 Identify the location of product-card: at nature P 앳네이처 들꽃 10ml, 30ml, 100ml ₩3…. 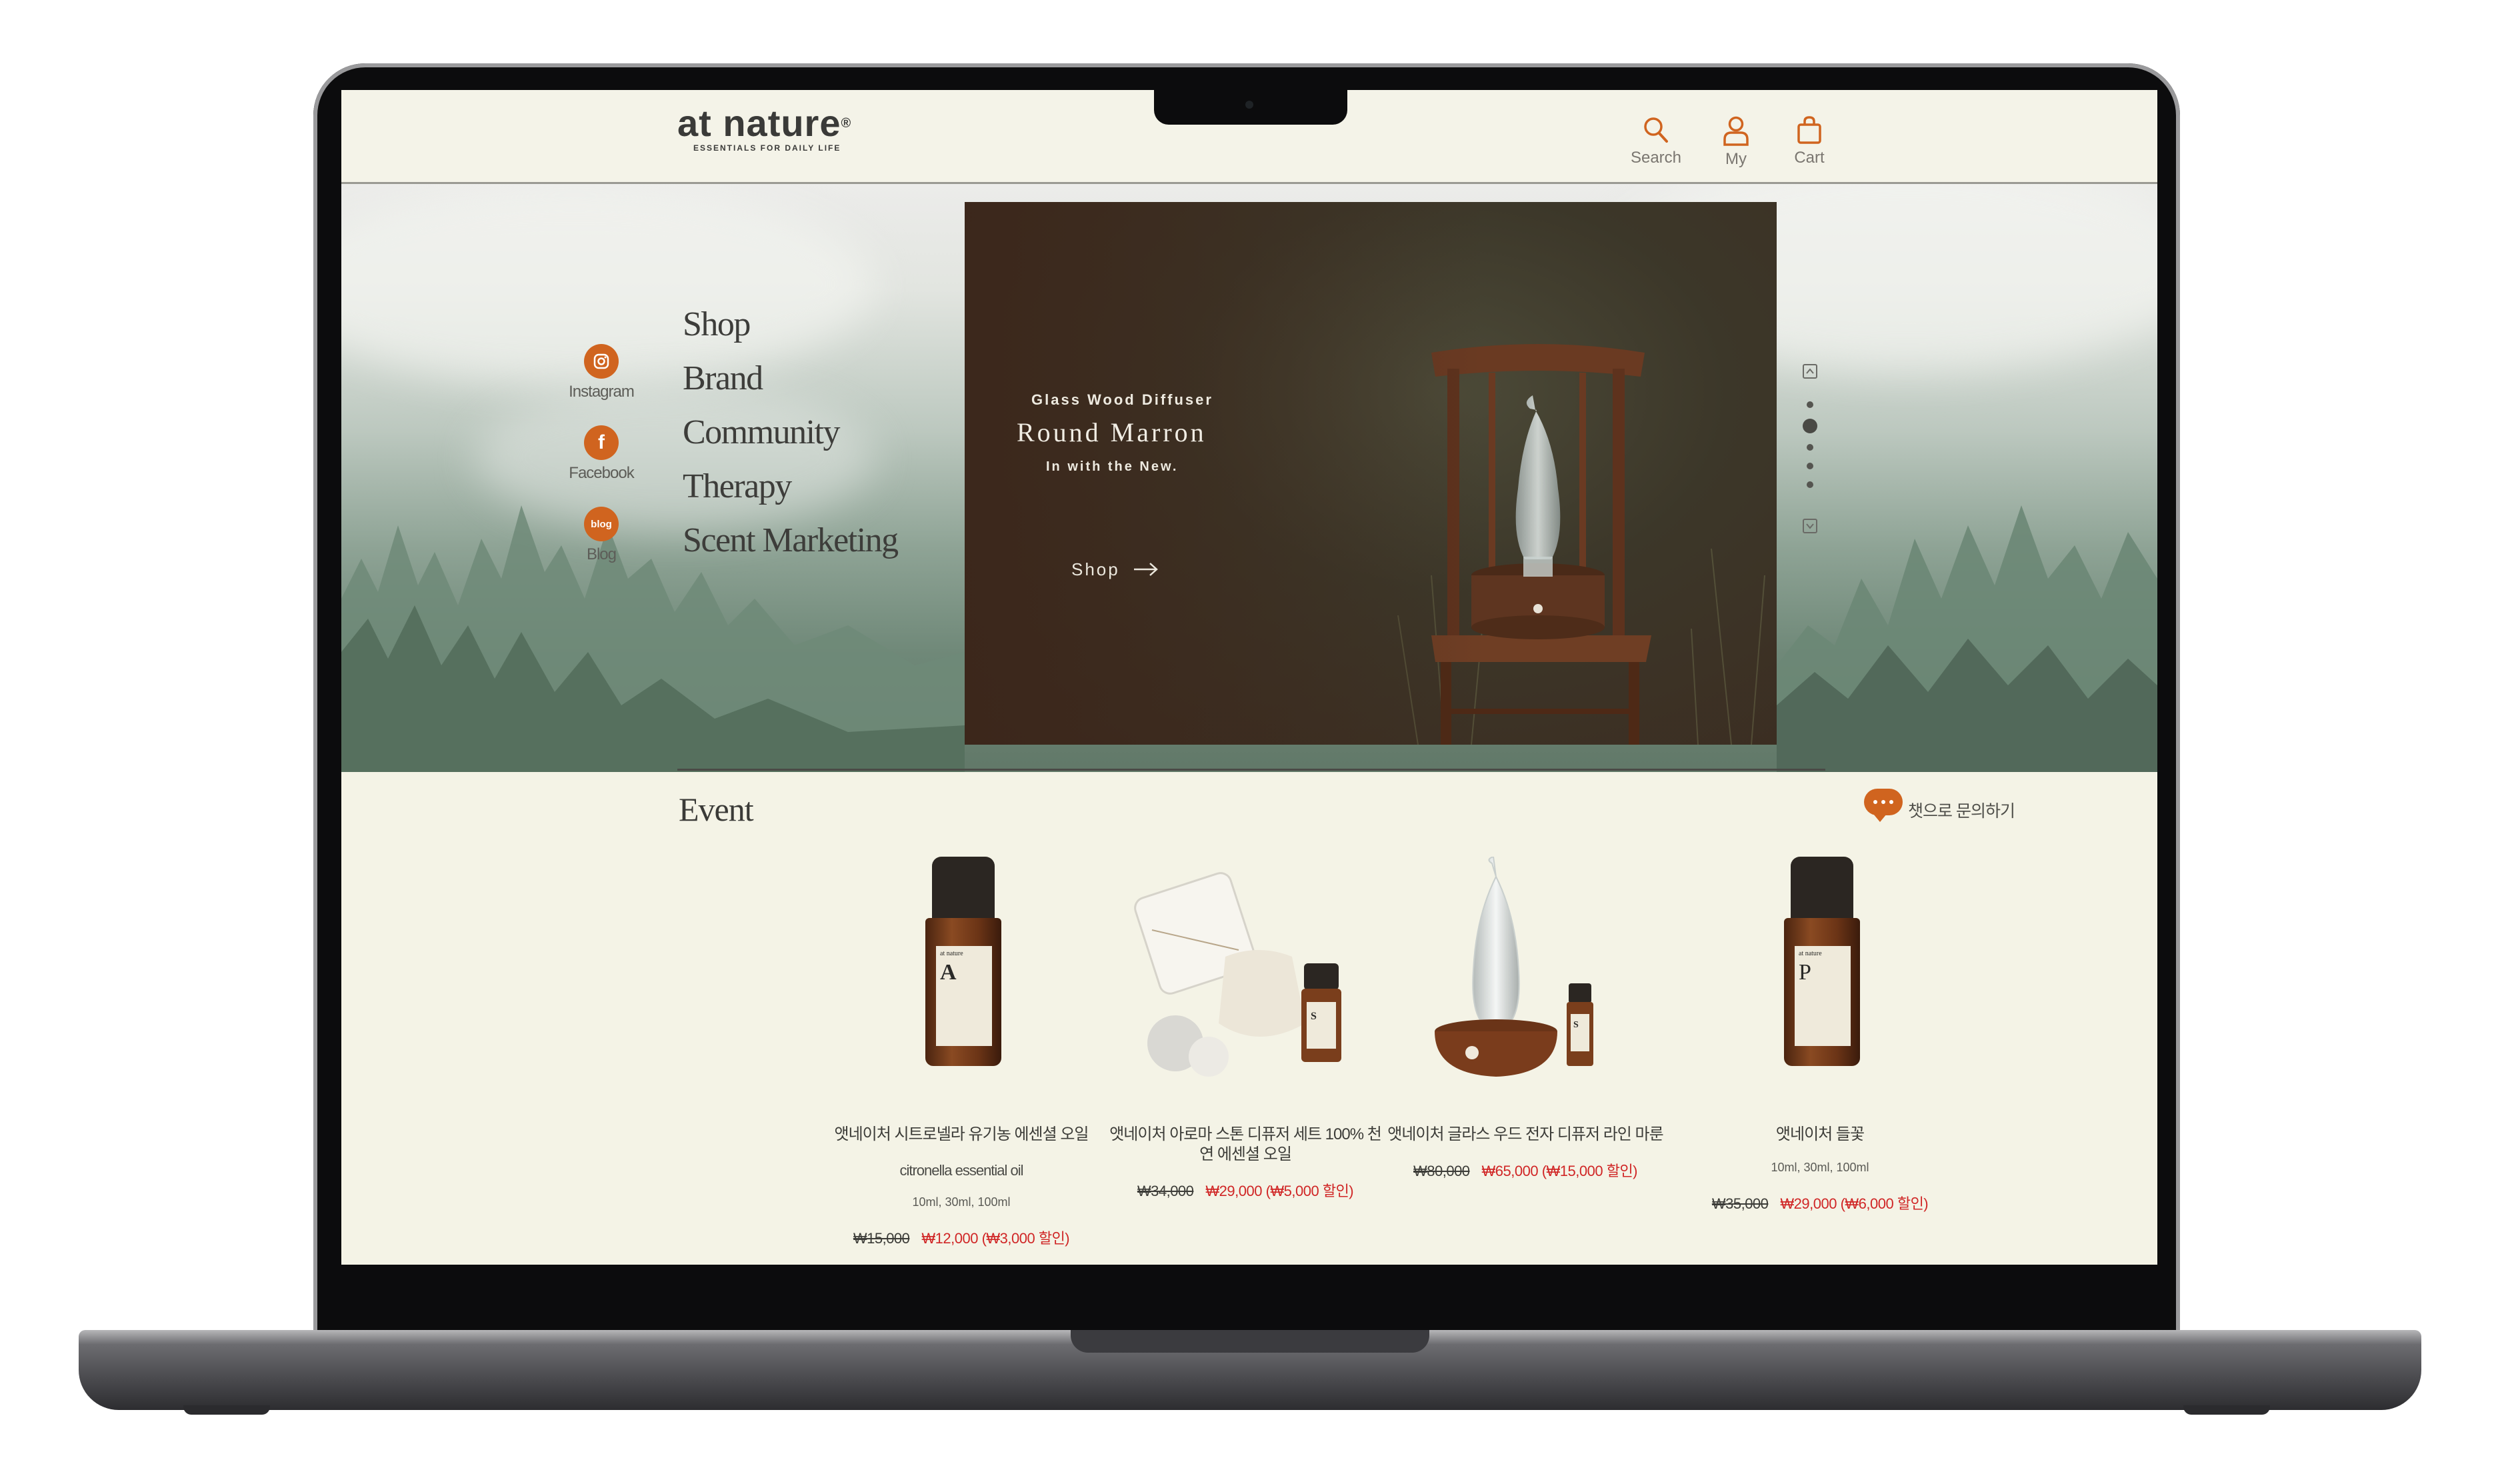
(1820, 1035).